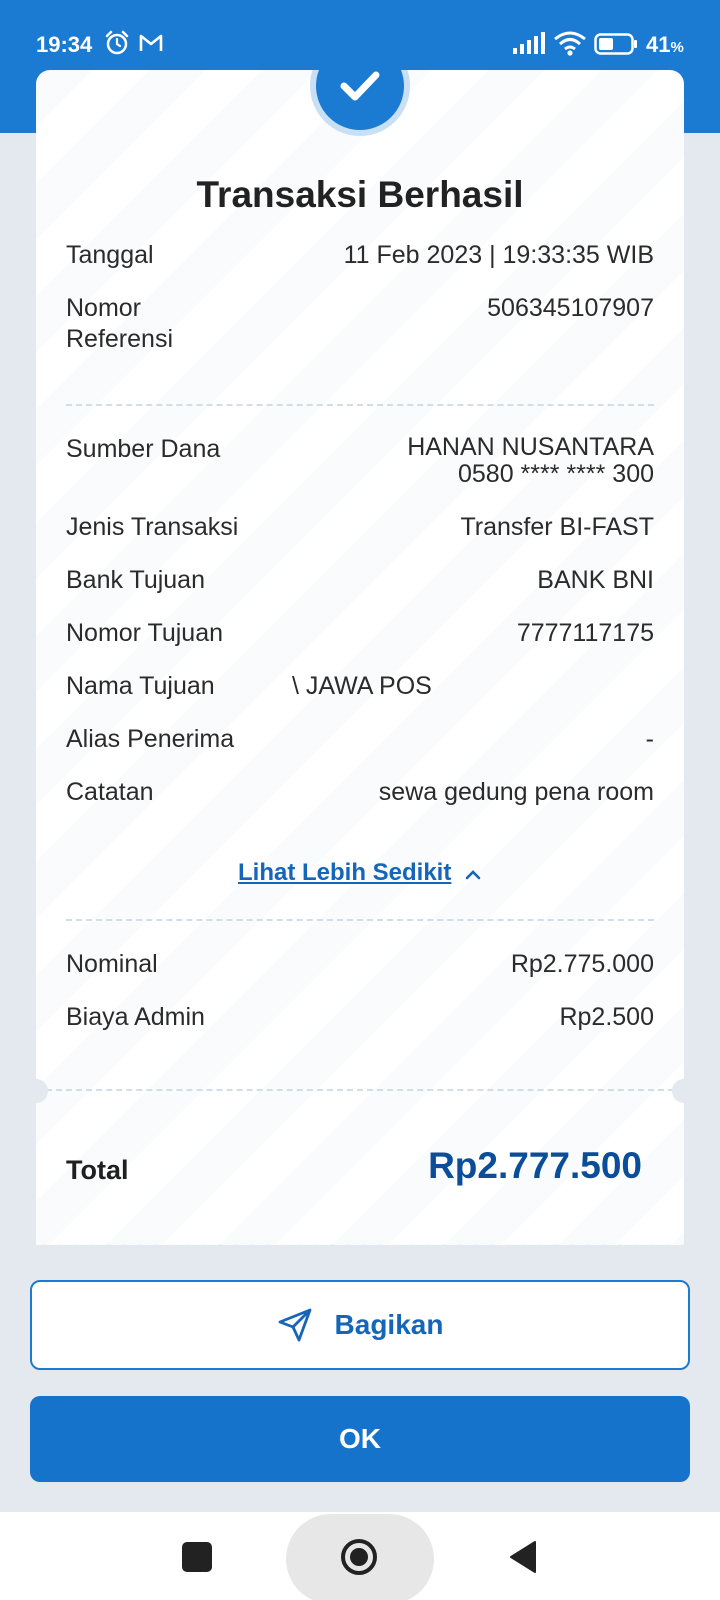 The height and width of the screenshot is (1600, 720). I want to click on reference-label-line1: Nomor, so click(104, 308).